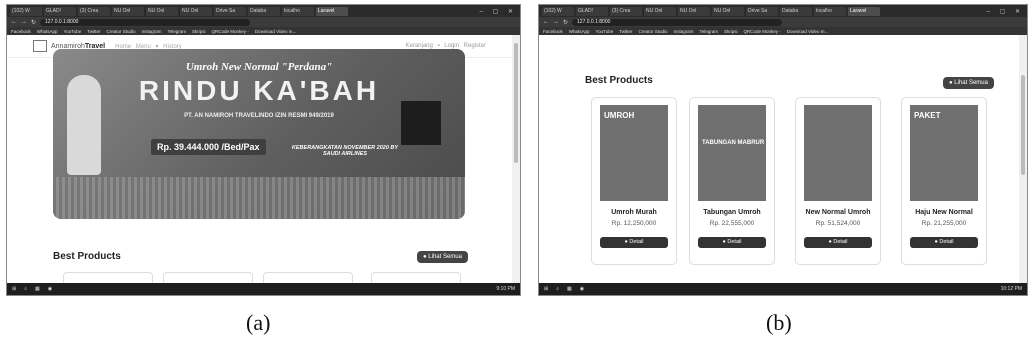 This screenshot has width=1034, height=351. What do you see at coordinates (619, 80) in the screenshot?
I see `section-title: Best Products` at bounding box center [619, 80].